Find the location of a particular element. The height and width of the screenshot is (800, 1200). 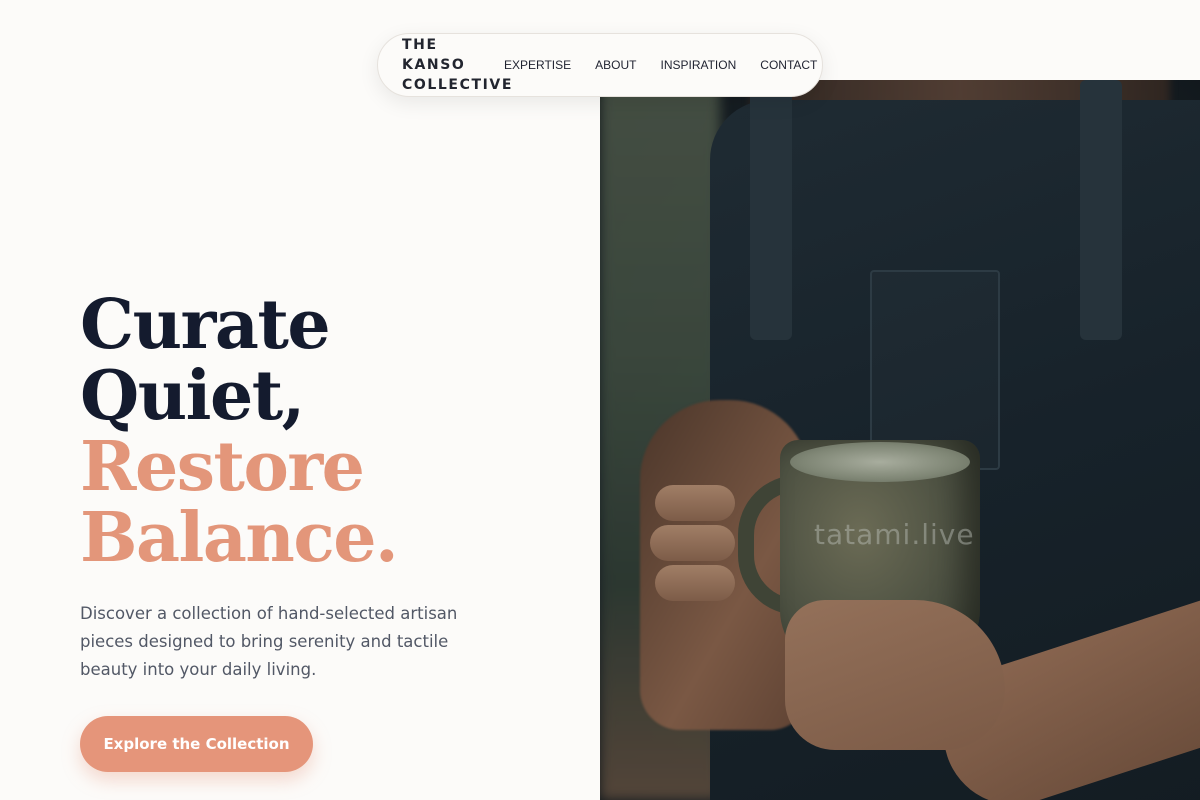

explore-collection-button: Explore the Collection is located at coordinates (196, 744).